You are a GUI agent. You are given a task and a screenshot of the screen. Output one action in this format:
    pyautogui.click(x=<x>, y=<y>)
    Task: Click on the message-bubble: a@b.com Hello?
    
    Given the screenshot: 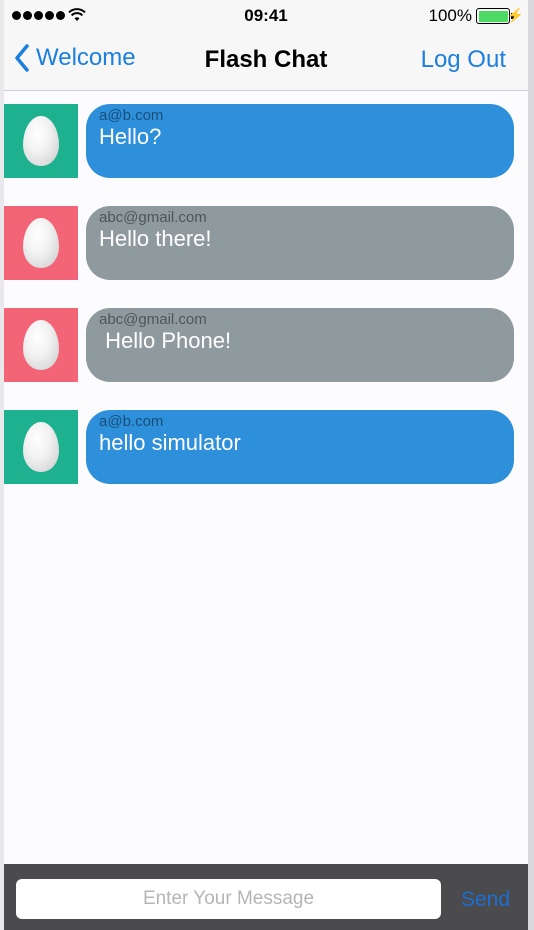 What is the action you would take?
    pyautogui.click(x=300, y=141)
    